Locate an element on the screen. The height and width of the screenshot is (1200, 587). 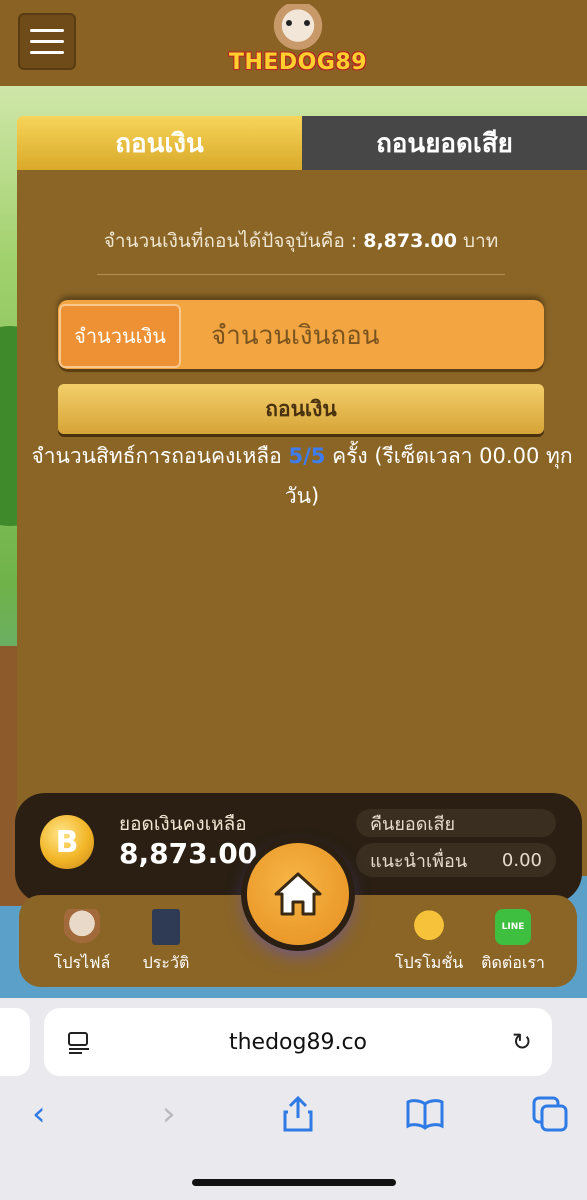
balance-value: 8,873.00 is located at coordinates (188, 853).